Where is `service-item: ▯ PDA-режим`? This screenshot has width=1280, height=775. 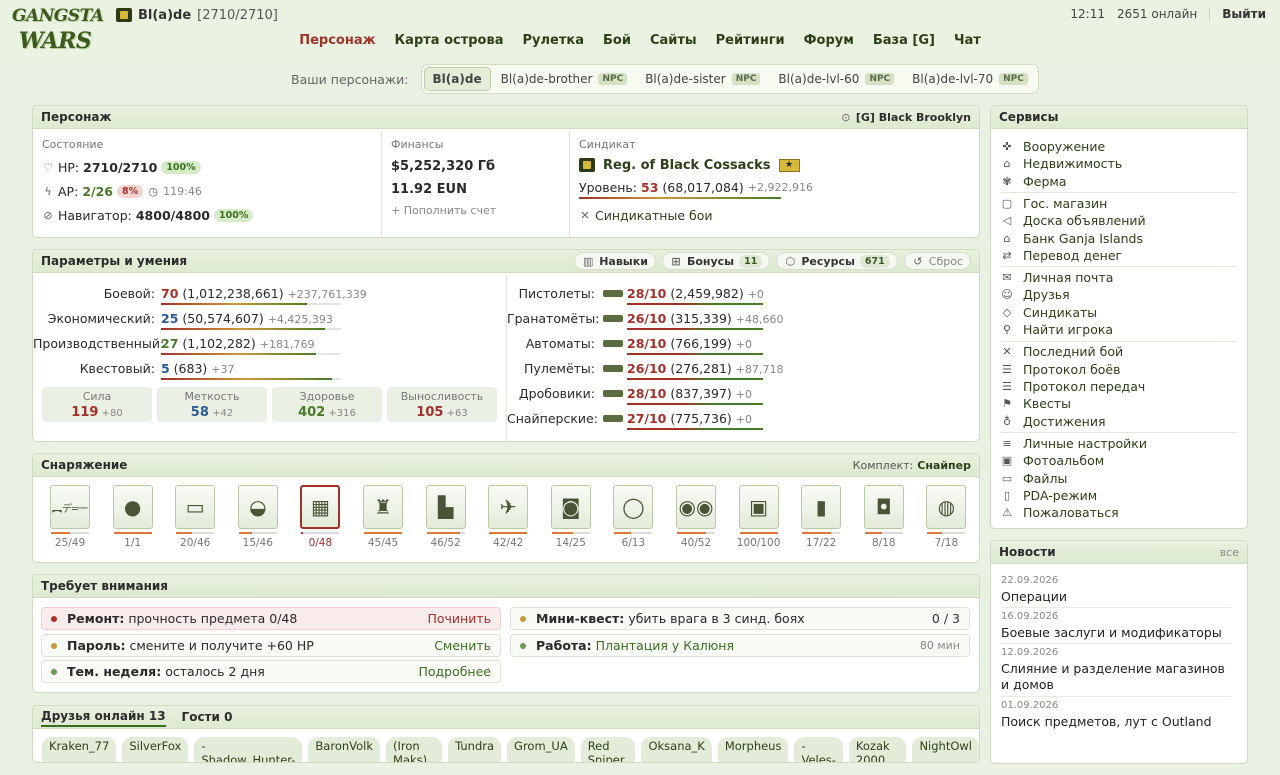
service-item: ▯ PDA-режим is located at coordinates (1049, 495).